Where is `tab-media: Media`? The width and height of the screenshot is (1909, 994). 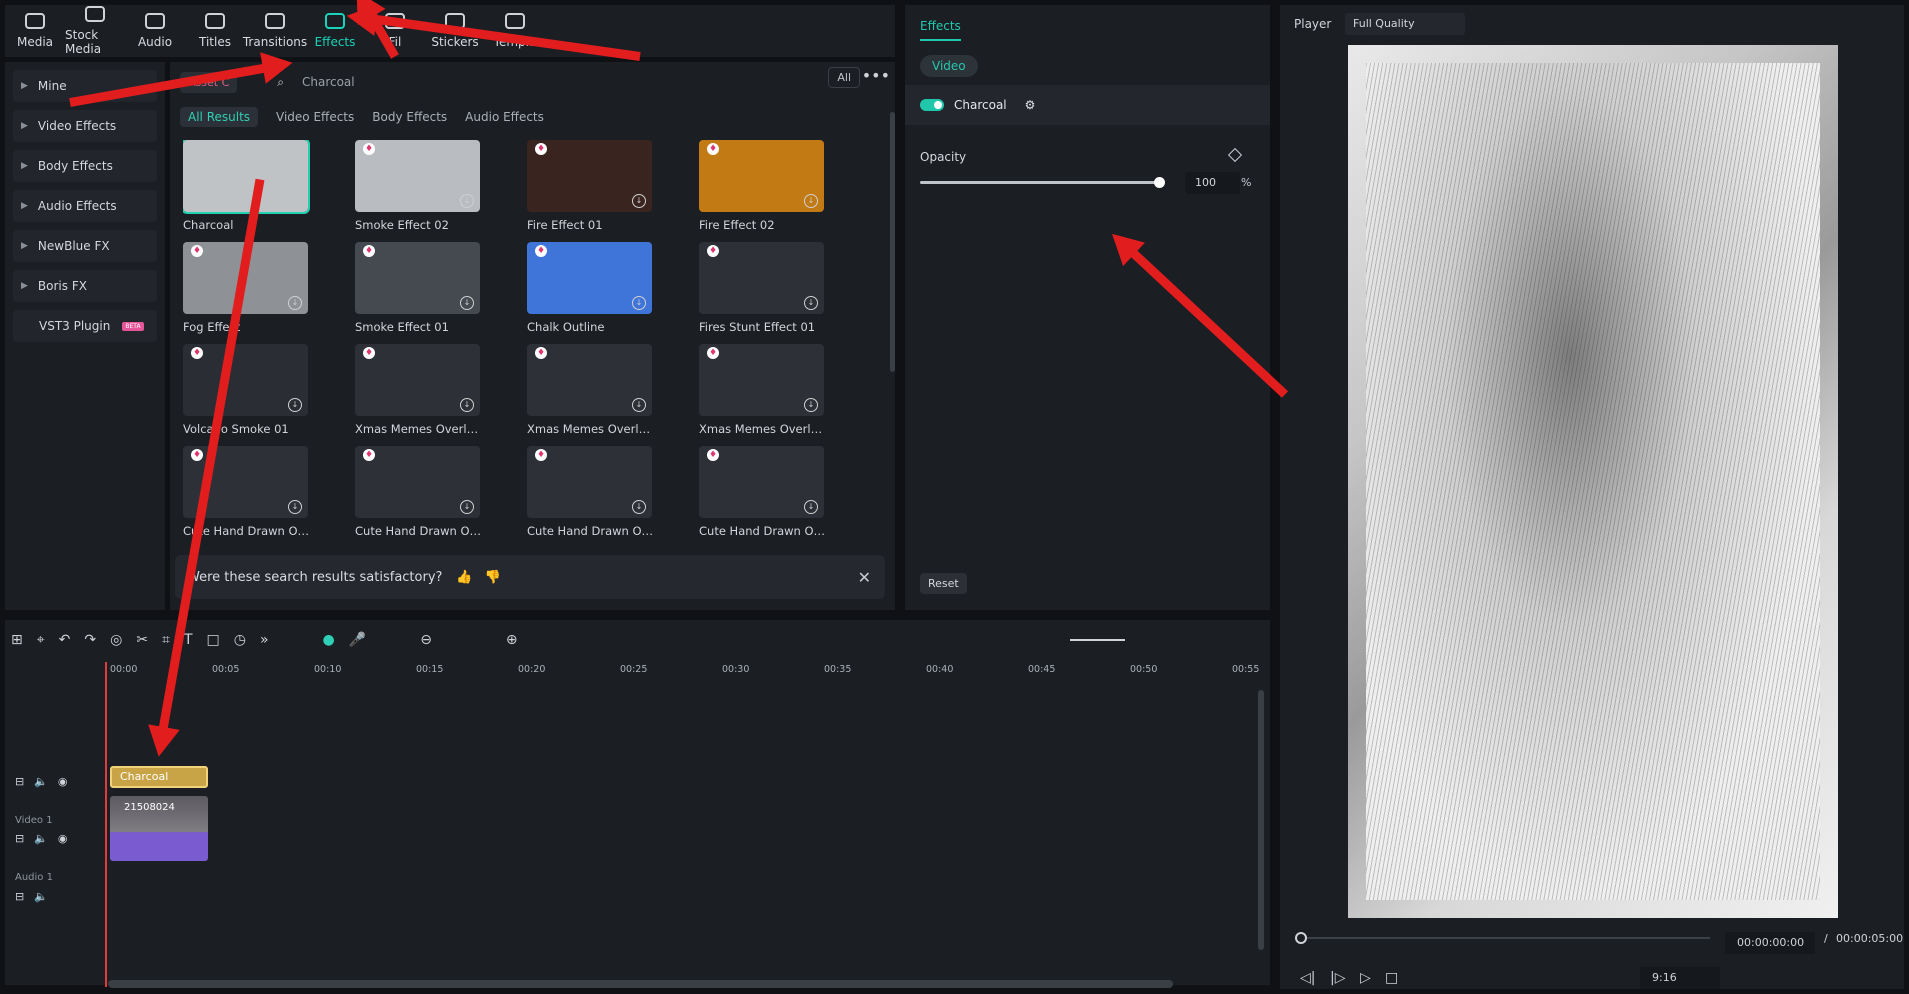 tab-media: Media is located at coordinates (35, 31).